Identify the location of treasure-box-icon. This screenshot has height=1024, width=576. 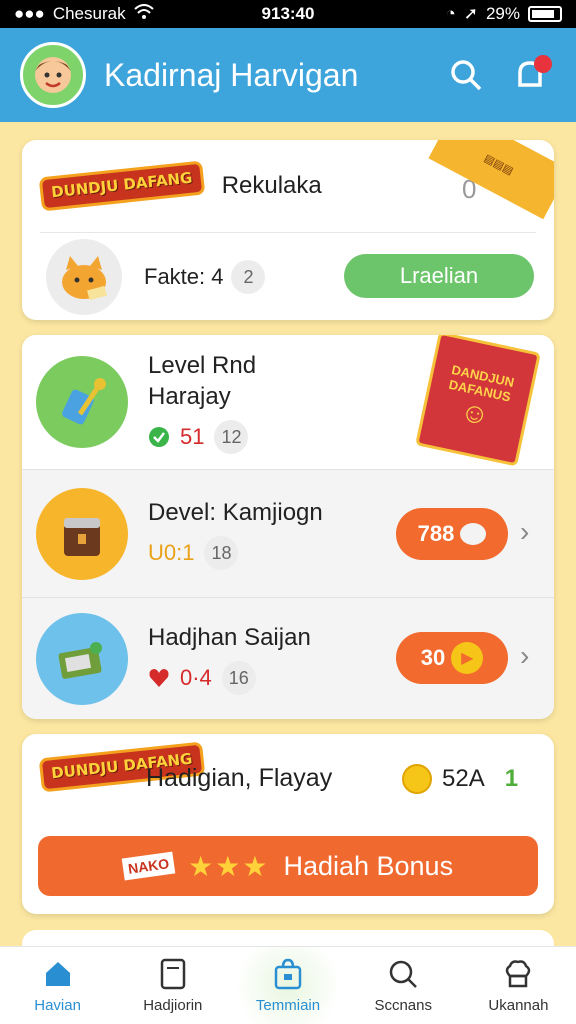
(82, 536).